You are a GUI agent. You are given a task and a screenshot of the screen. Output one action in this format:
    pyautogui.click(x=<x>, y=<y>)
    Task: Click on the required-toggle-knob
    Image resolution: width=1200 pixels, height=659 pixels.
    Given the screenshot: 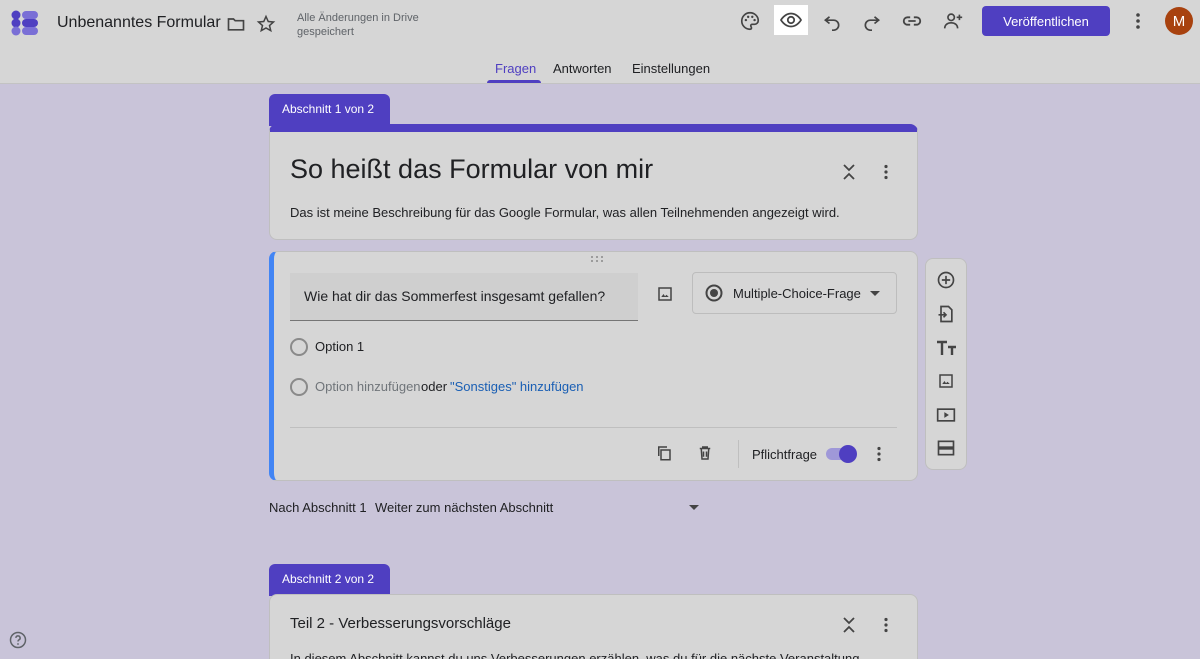 What is the action you would take?
    pyautogui.click(x=848, y=454)
    